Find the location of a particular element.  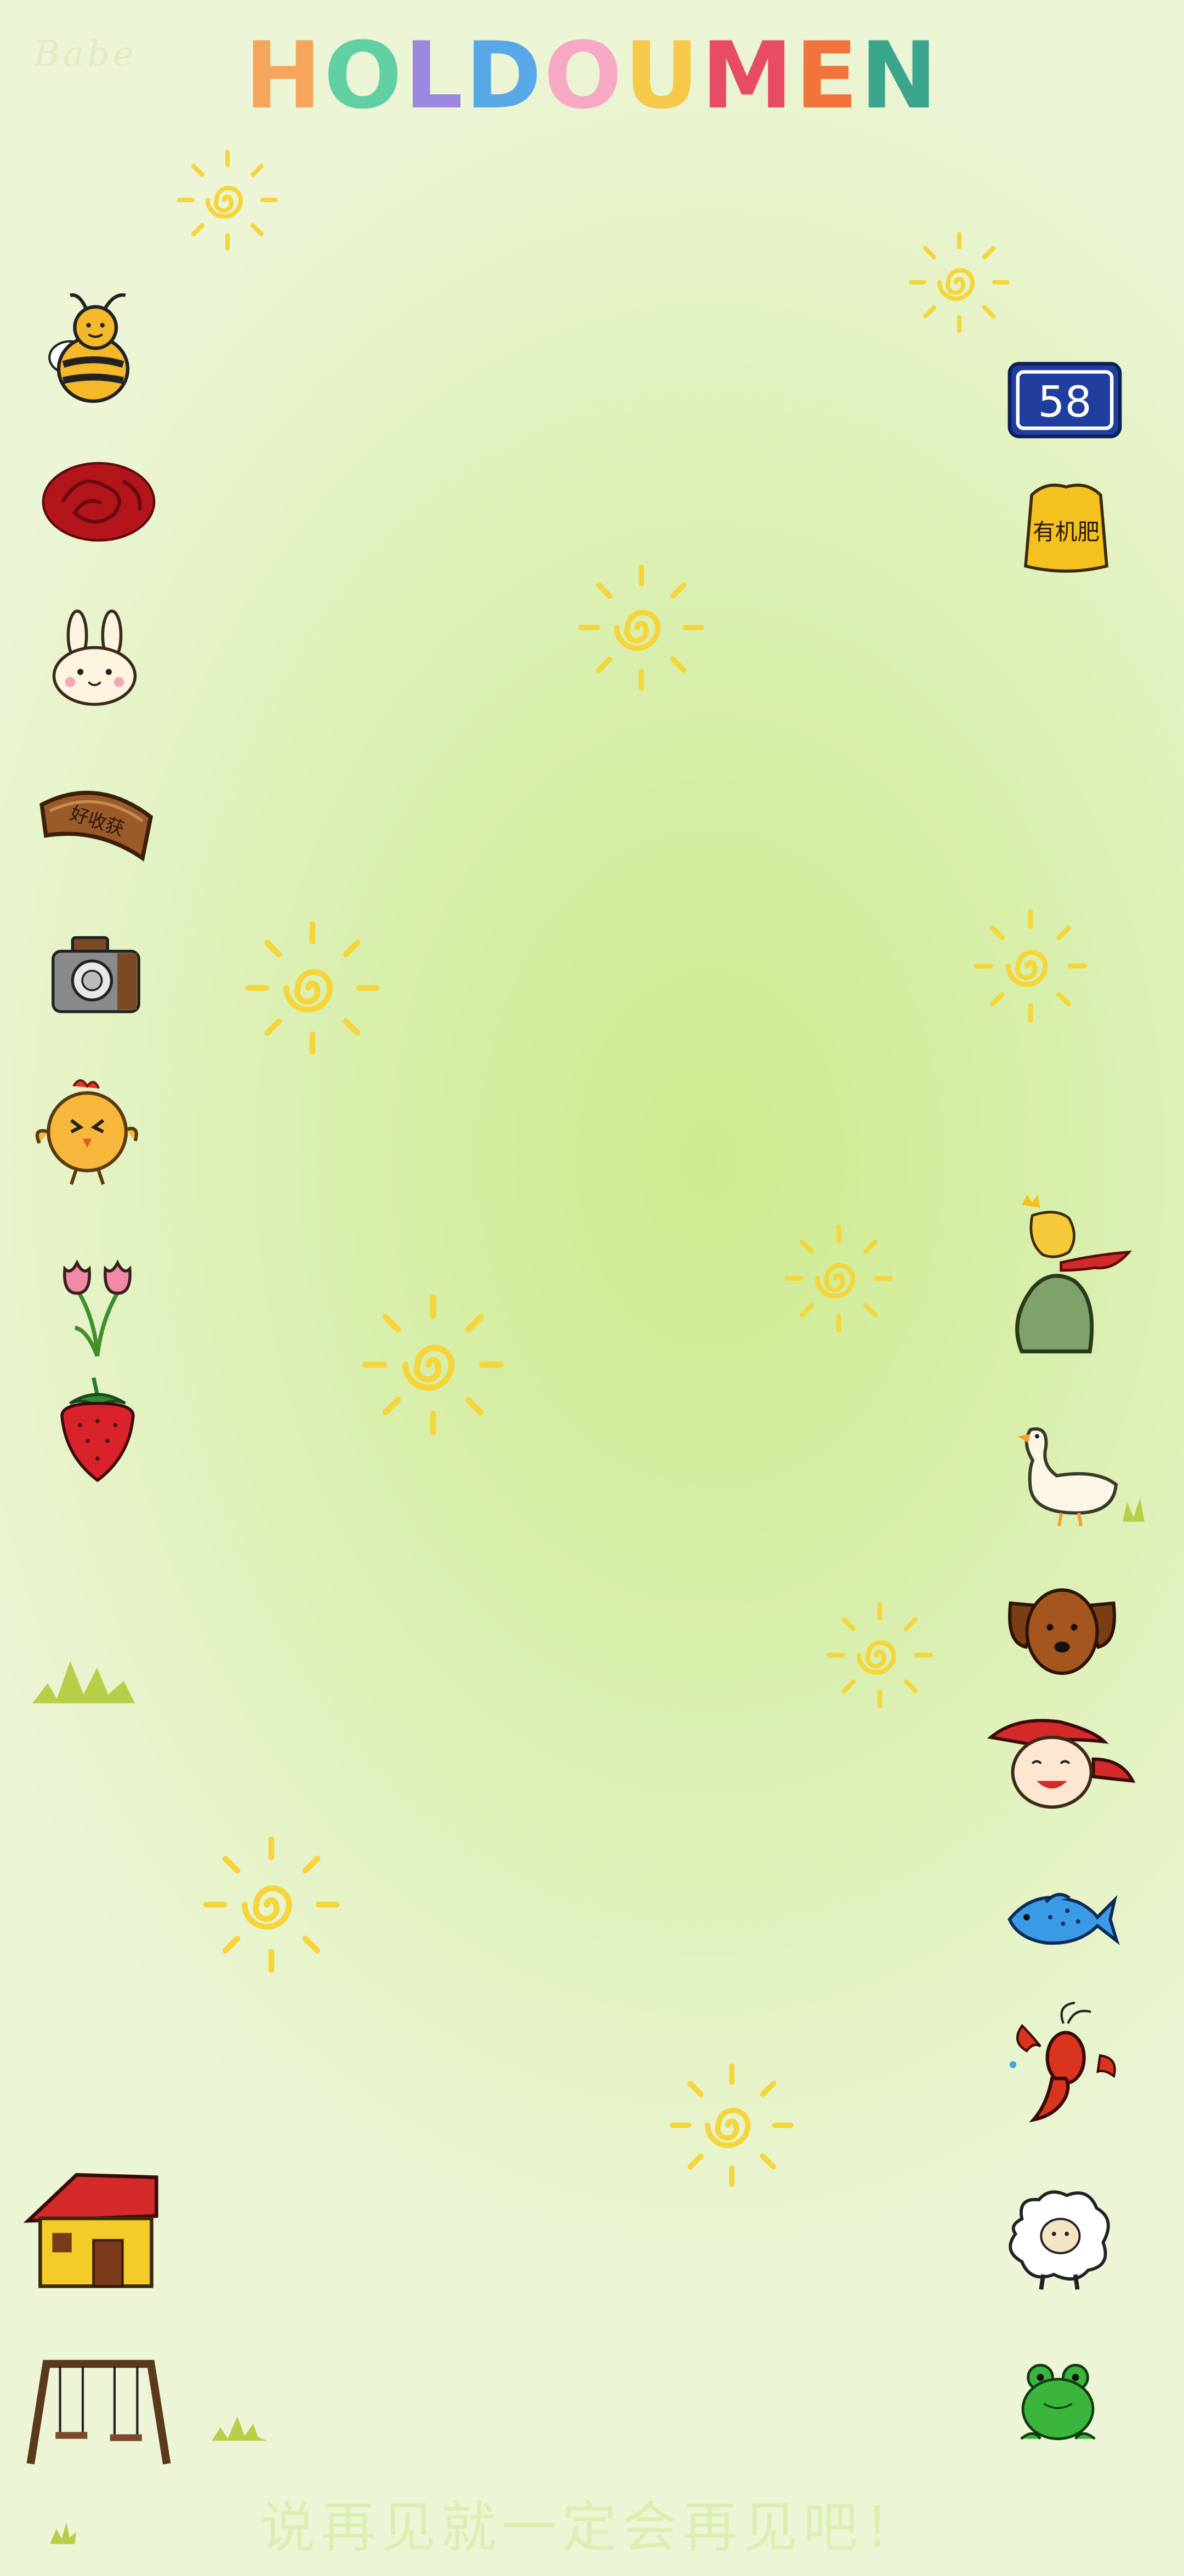

frog-icon is located at coordinates (1058, 2402).